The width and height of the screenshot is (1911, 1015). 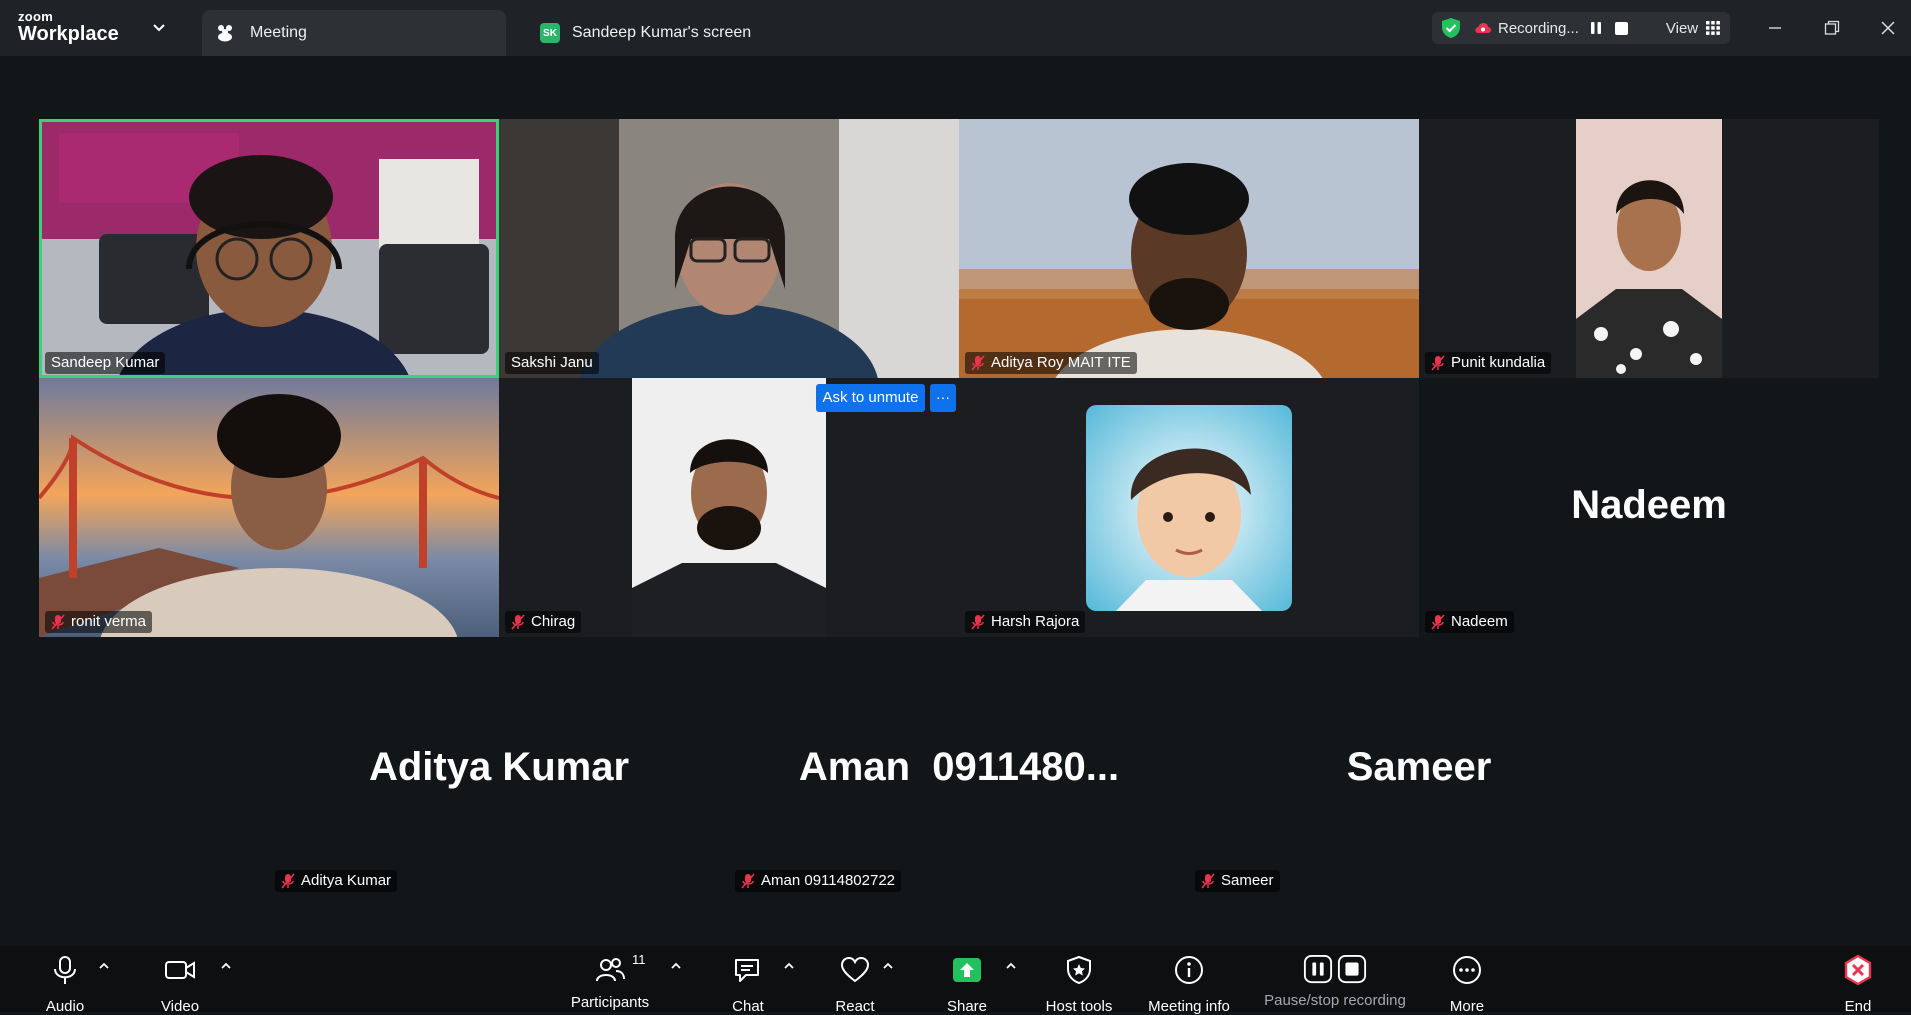 I want to click on tab-shared-screen: SK Sandeep Kumar's screen, so click(x=660, y=33).